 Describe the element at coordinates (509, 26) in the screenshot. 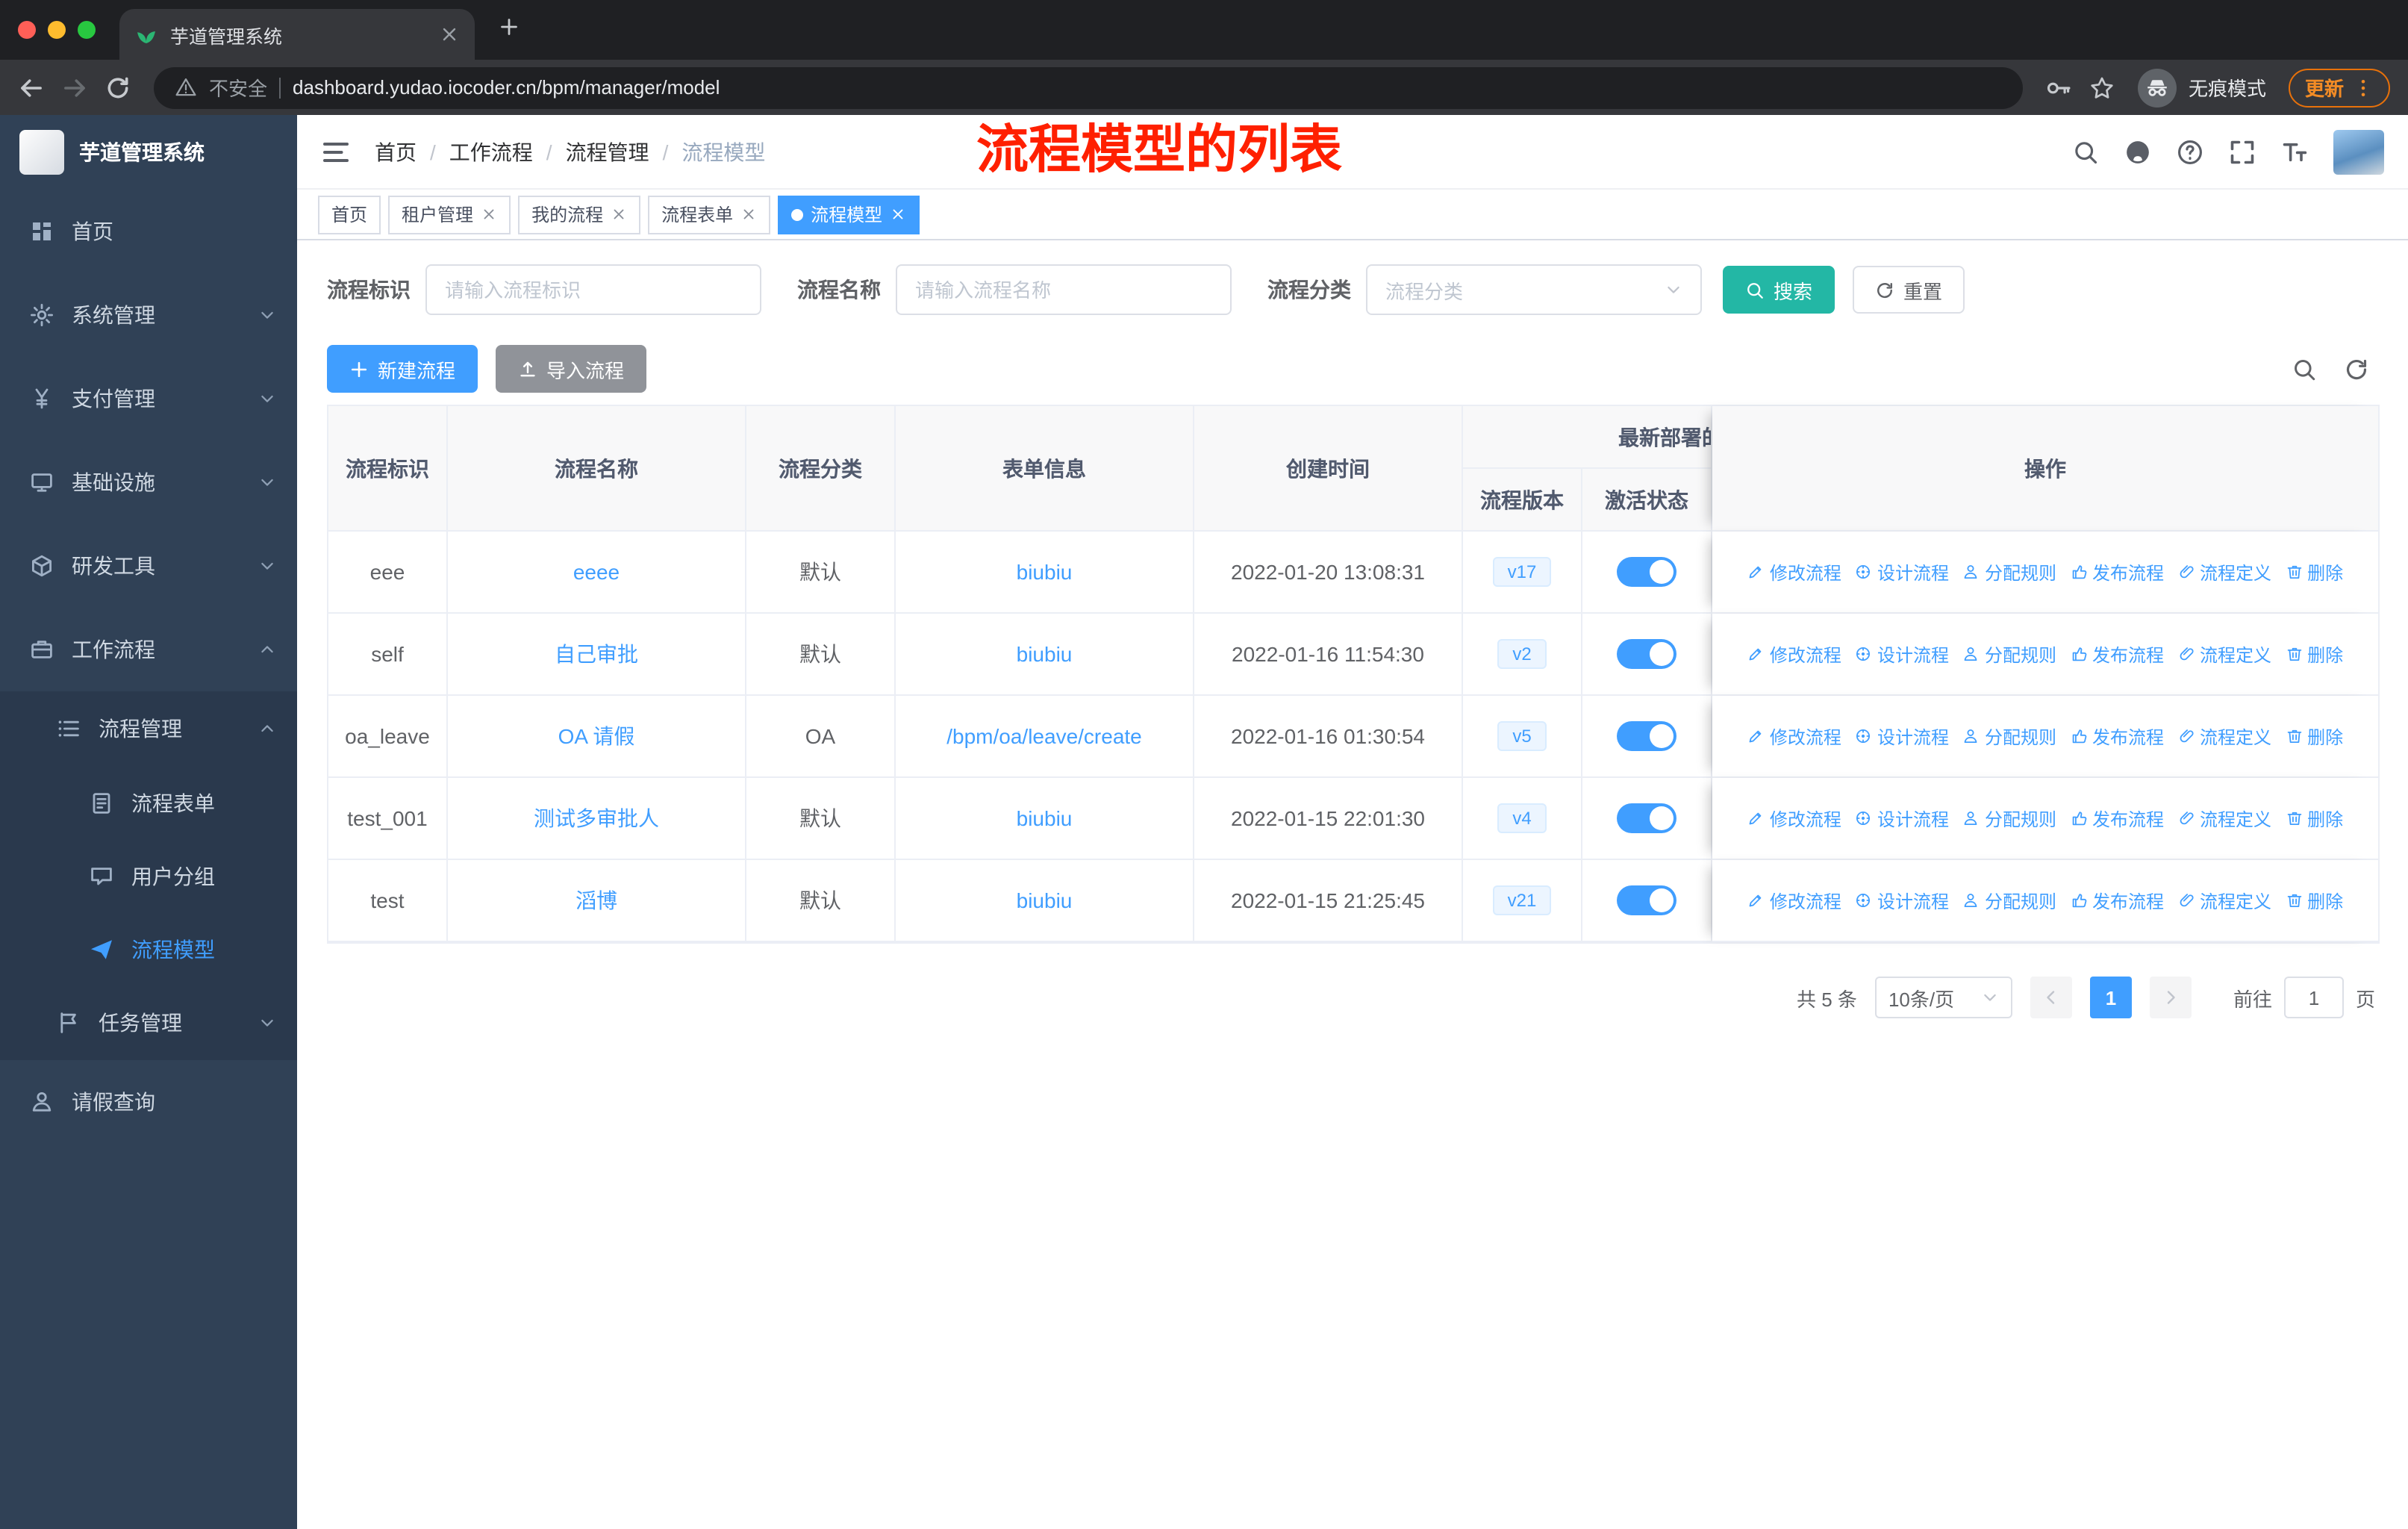

I see `new-tab-button` at that location.